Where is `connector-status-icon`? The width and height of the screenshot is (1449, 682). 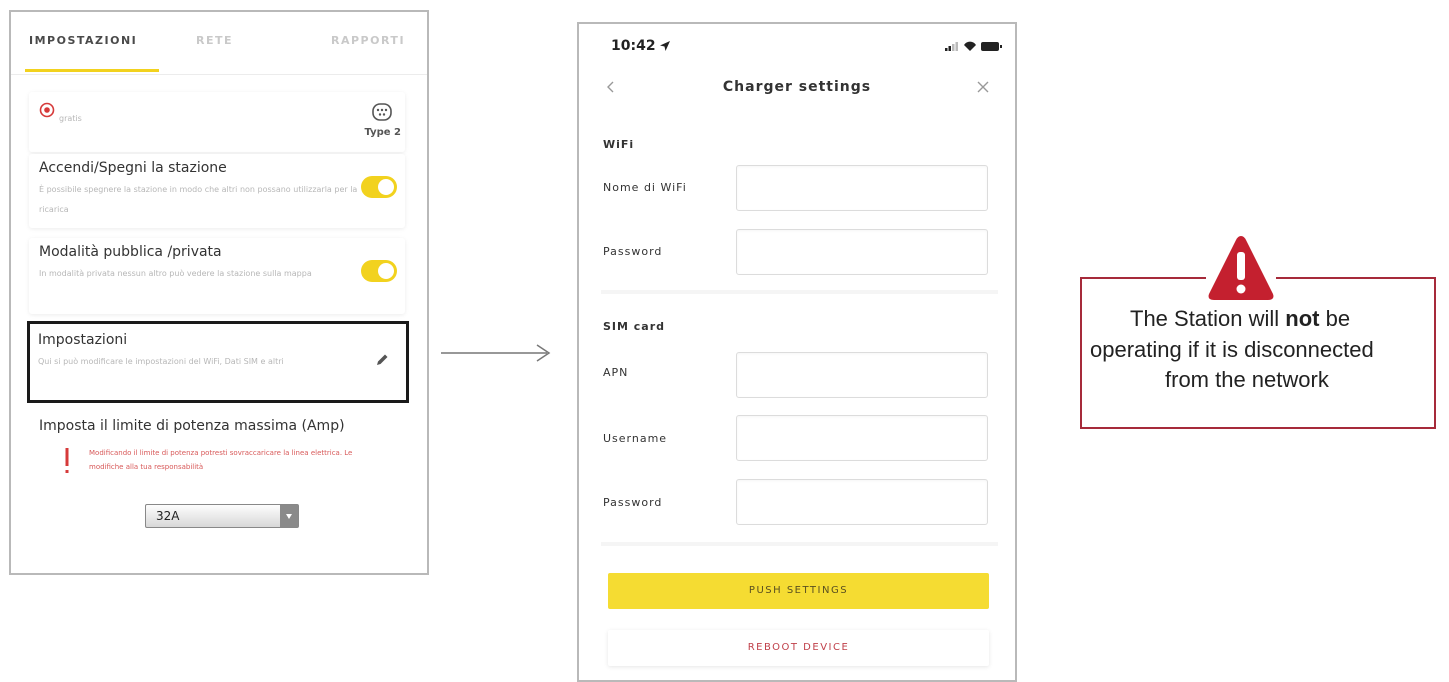
connector-status-icon is located at coordinates (47, 110).